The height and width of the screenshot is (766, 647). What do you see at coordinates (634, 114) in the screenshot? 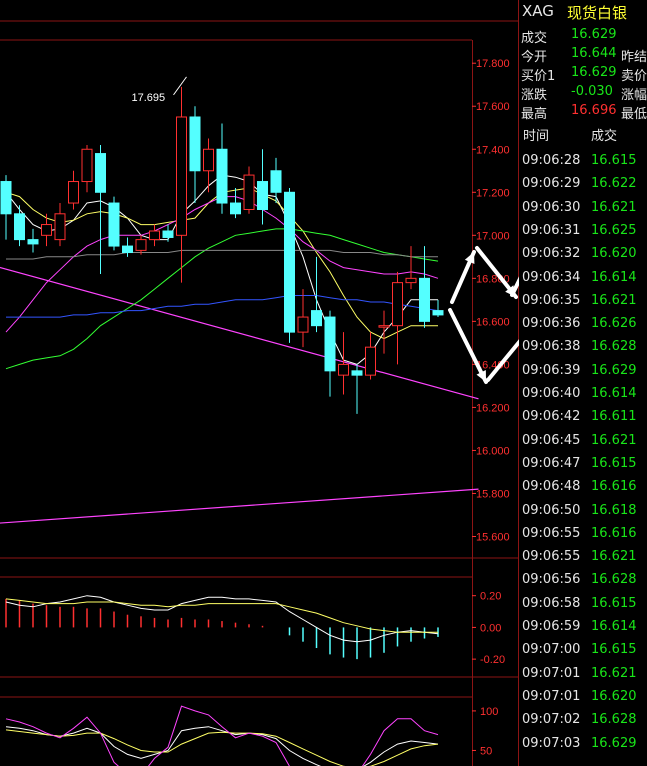
I see `quote-extra-label: 最低` at bounding box center [634, 114].